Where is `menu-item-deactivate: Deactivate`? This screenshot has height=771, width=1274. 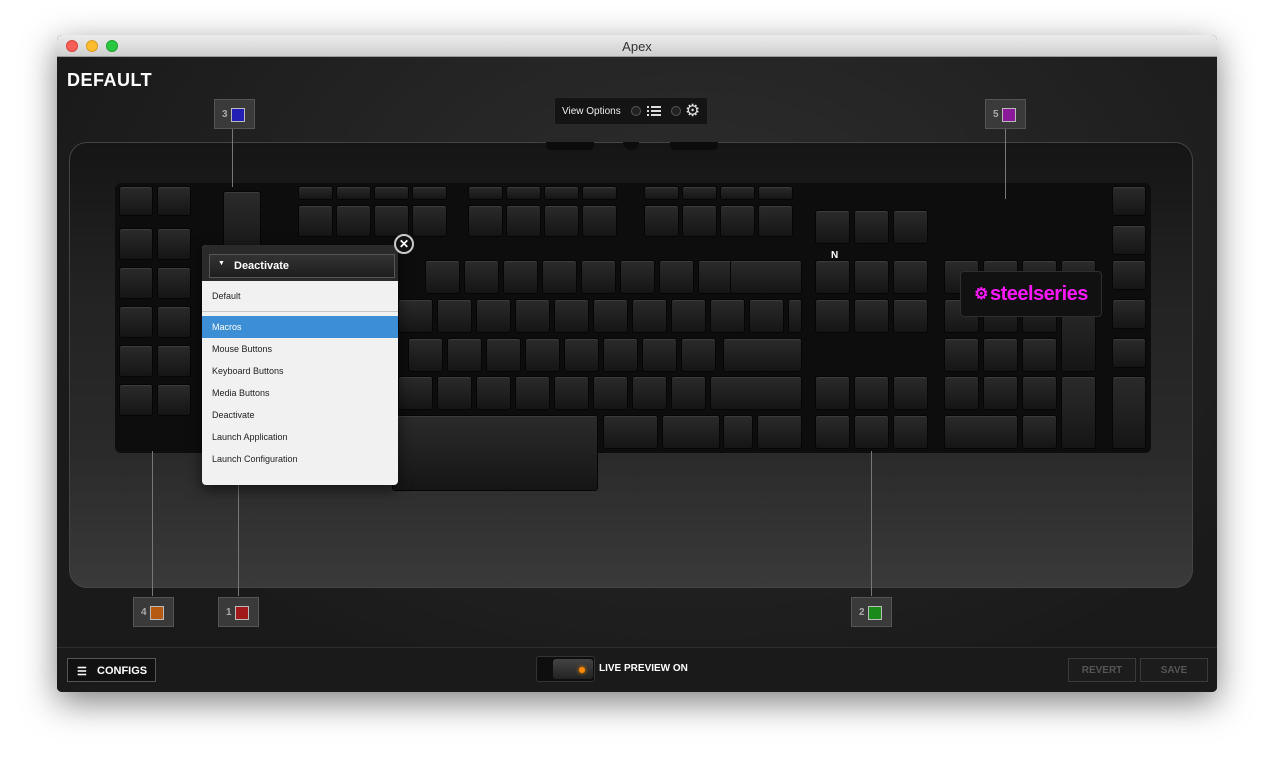 menu-item-deactivate: Deactivate is located at coordinates (300, 415).